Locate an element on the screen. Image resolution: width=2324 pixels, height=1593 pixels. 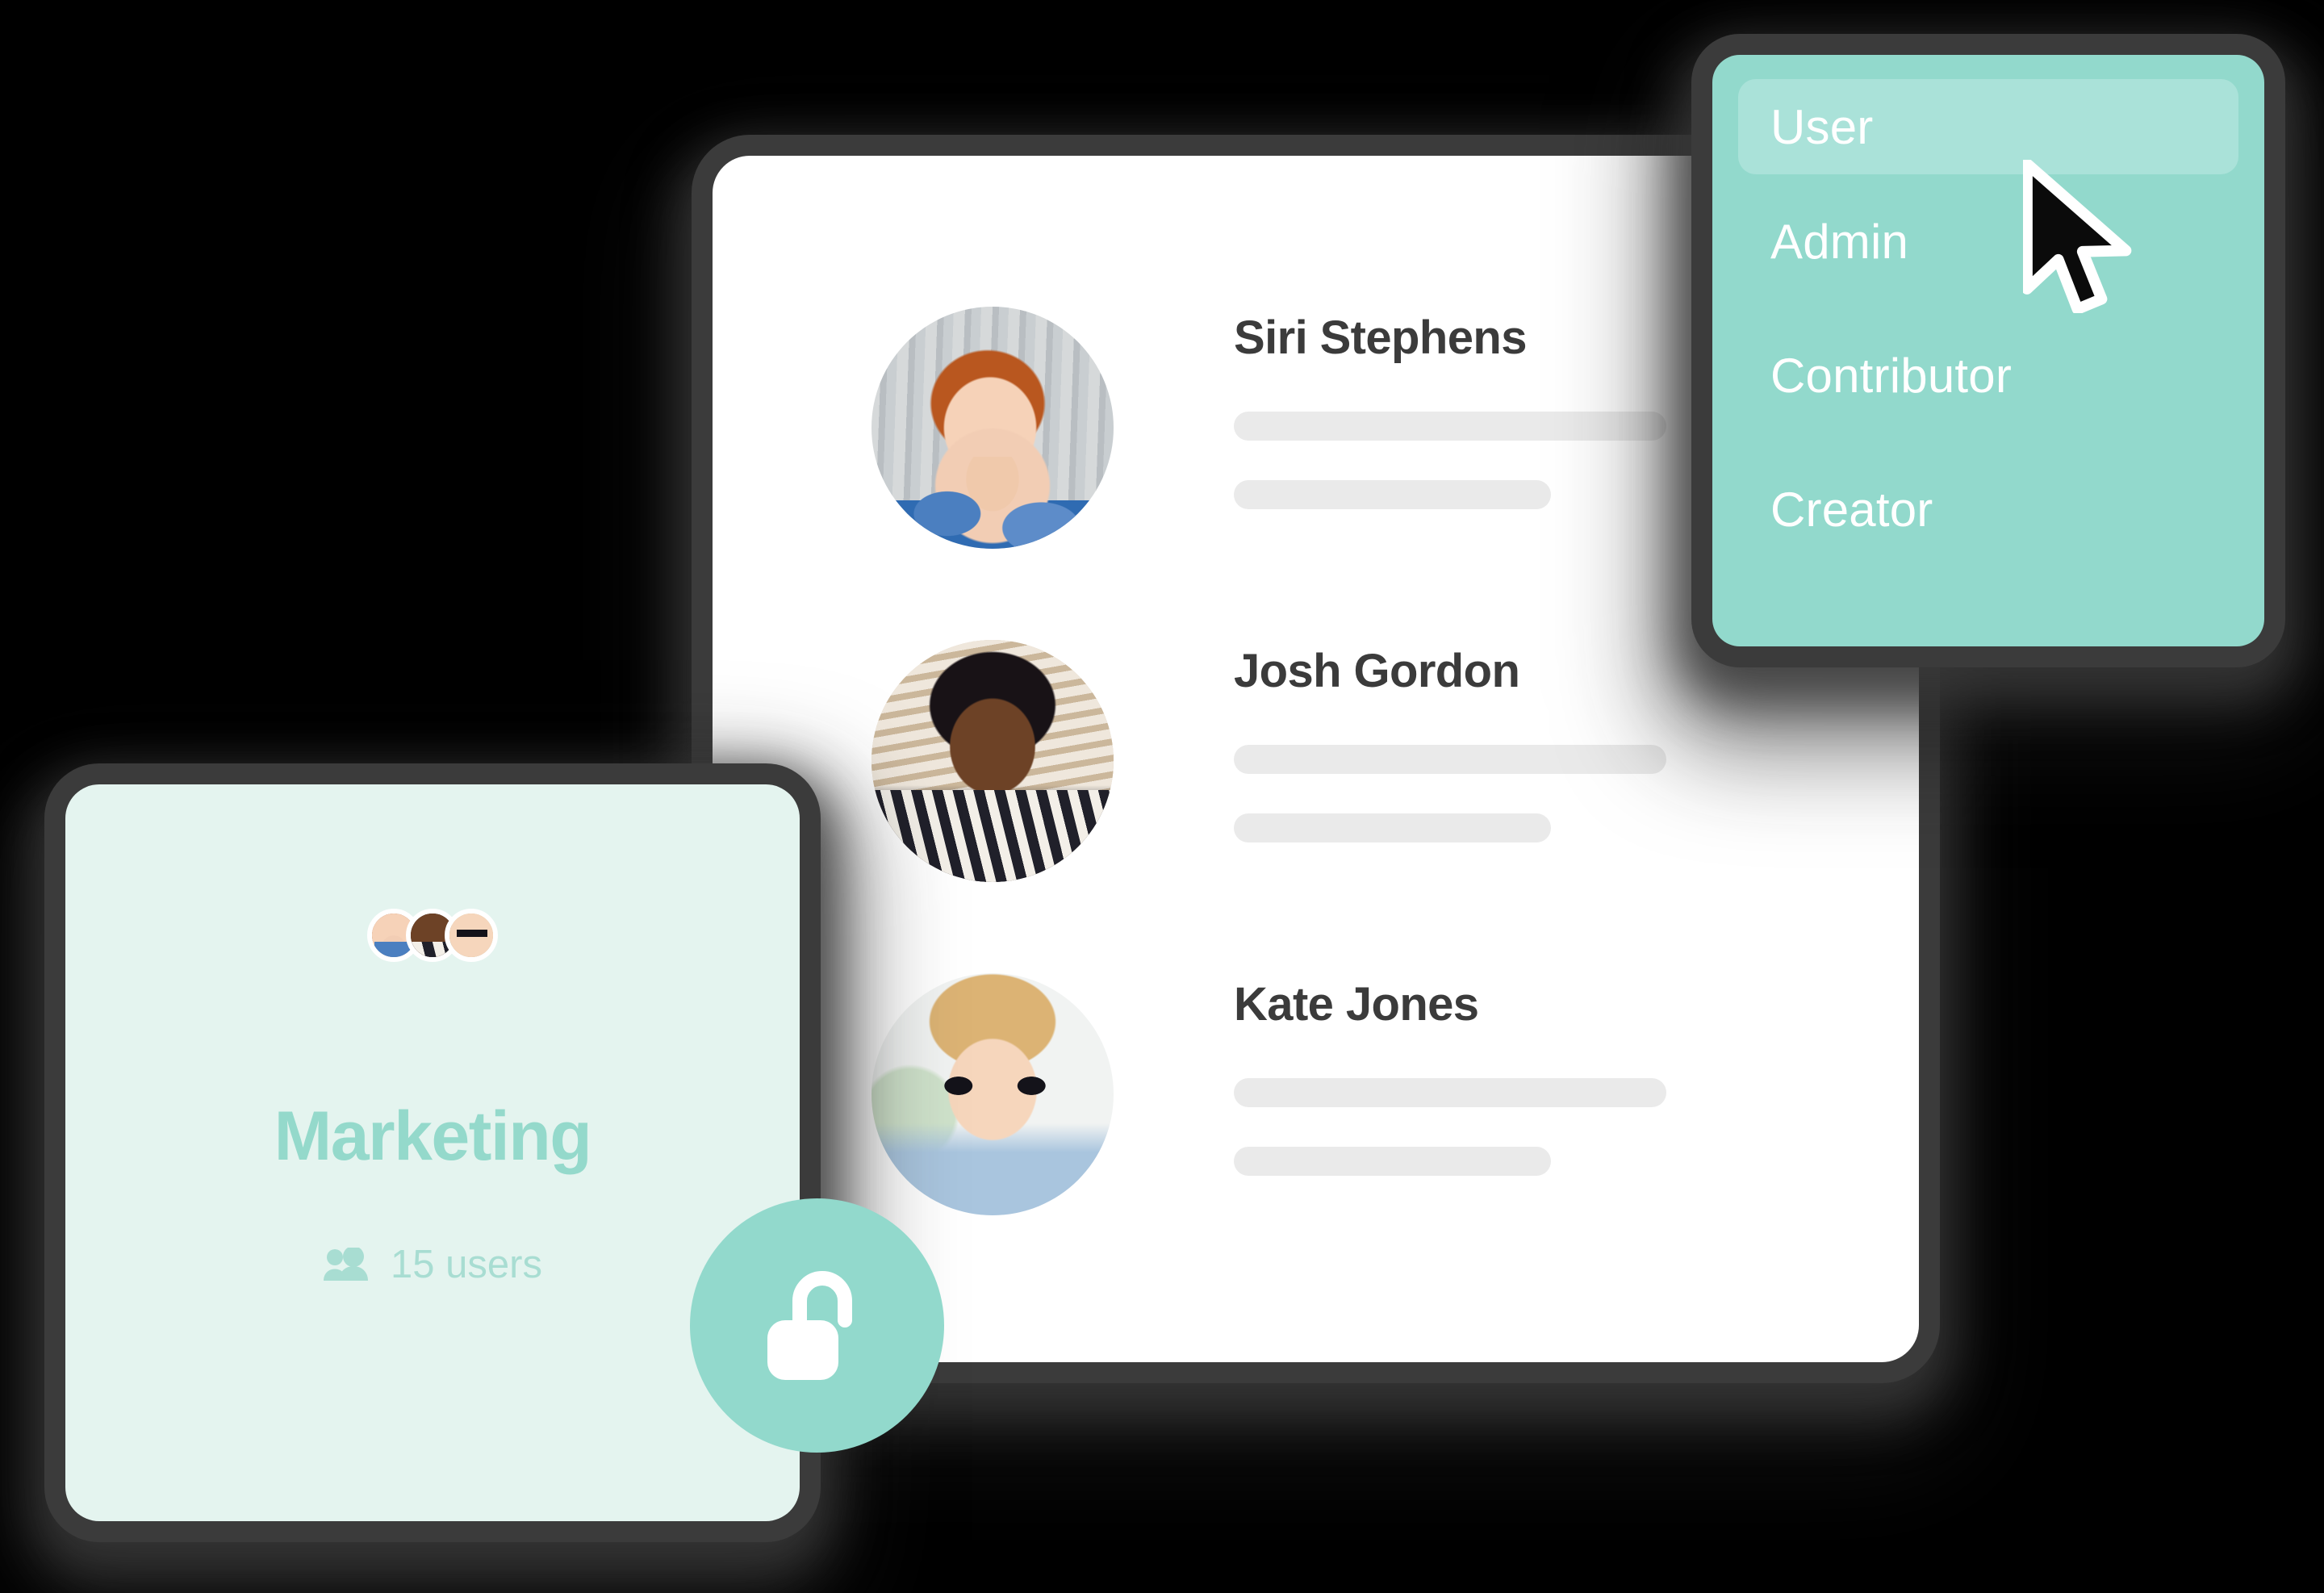
user-row-text: Siri Stephens is located at coordinates (1450, 412).